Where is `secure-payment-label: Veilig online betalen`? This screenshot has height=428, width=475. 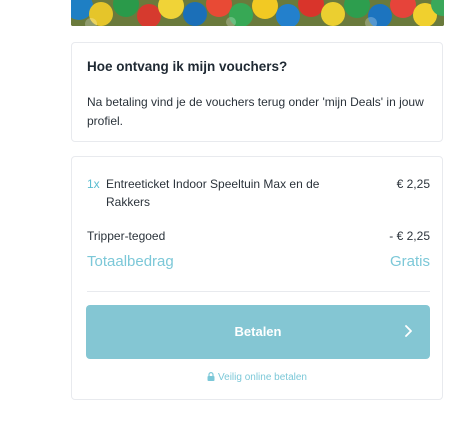 secure-payment-label: Veilig online betalen is located at coordinates (262, 377).